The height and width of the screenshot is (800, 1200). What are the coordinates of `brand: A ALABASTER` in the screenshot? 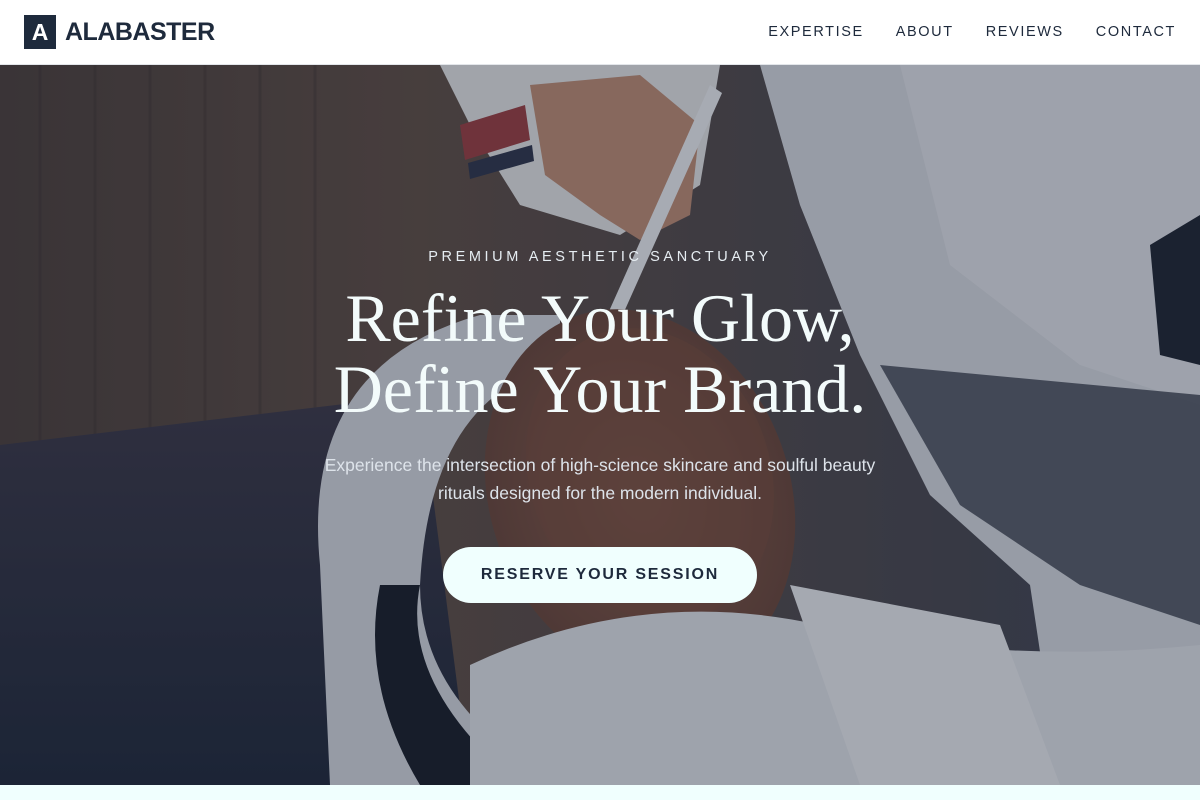 It's located at (119, 32).